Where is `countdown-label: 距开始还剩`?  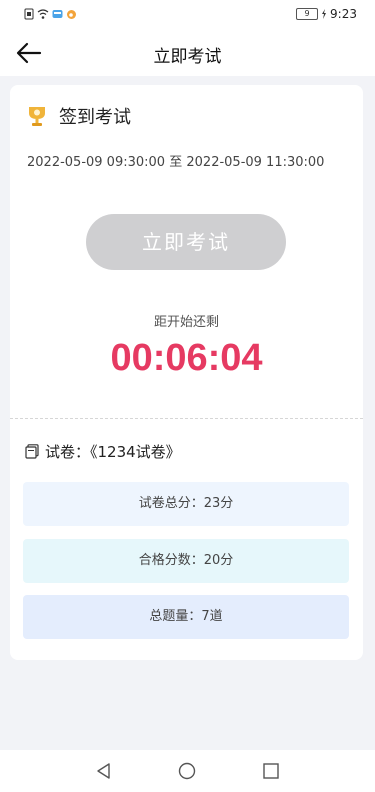 countdown-label: 距开始还剩 is located at coordinates (186, 322).